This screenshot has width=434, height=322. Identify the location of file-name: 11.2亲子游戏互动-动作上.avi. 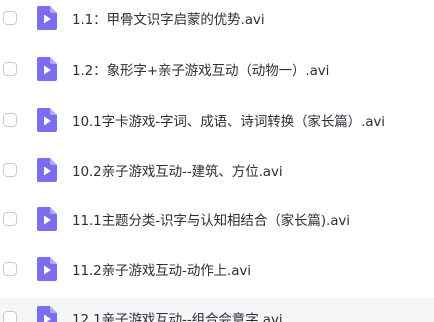
(161, 269).